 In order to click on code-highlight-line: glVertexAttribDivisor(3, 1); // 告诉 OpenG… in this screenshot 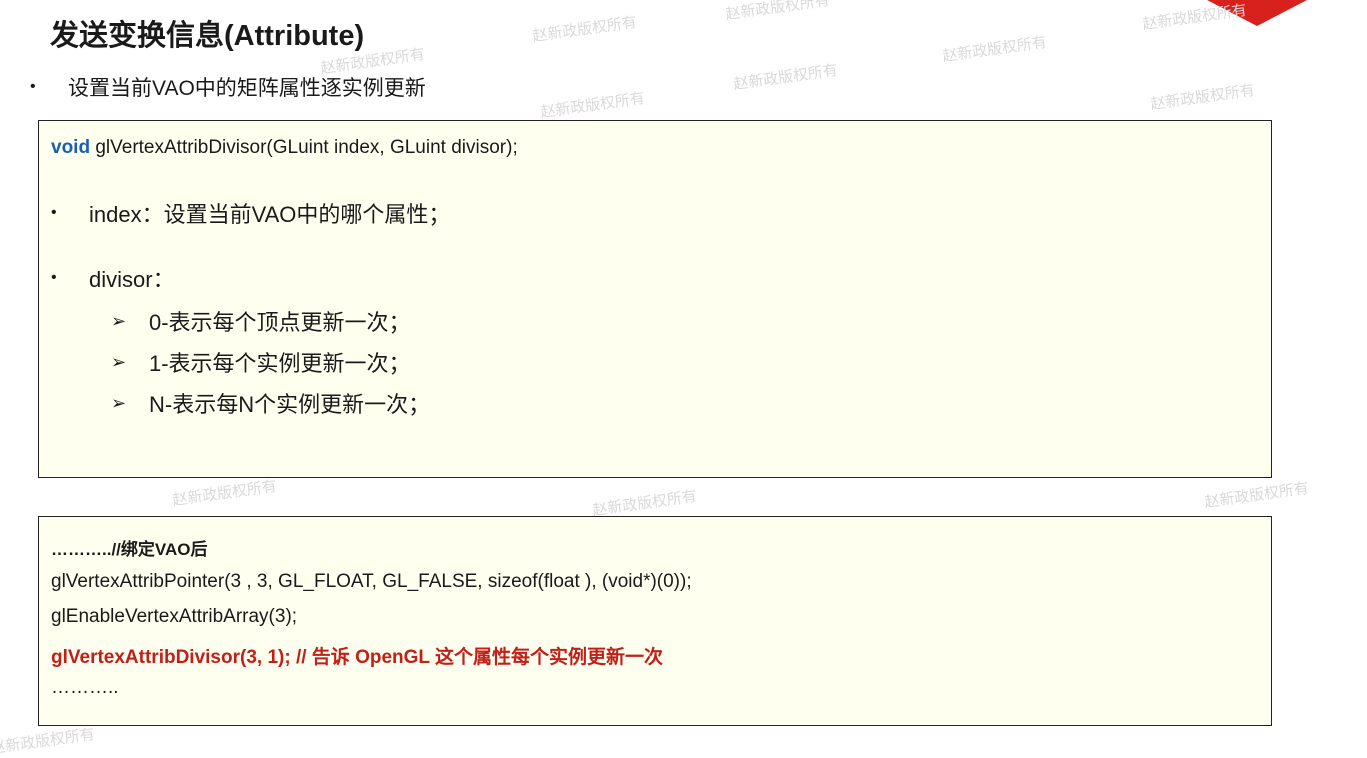, I will do `click(357, 657)`.